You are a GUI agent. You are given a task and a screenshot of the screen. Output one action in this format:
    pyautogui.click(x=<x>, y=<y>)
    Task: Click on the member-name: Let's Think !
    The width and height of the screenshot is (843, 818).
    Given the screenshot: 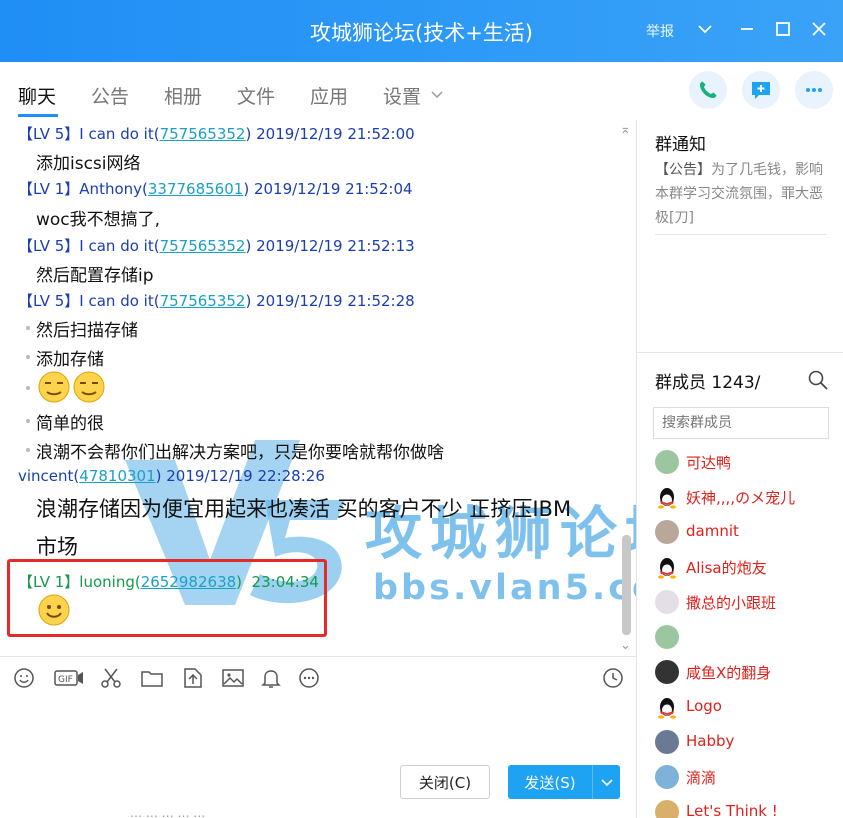 What is the action you would take?
    pyautogui.click(x=732, y=810)
    